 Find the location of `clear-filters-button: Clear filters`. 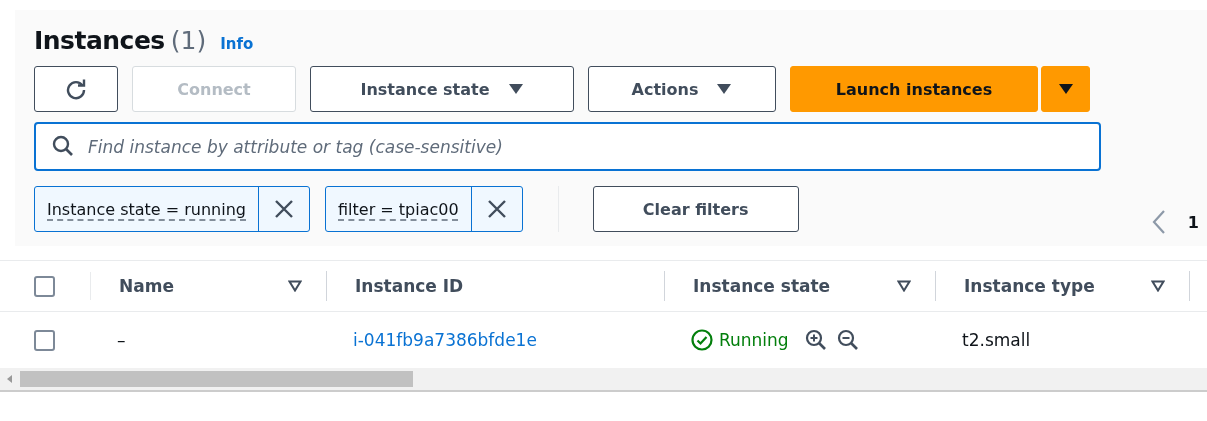

clear-filters-button: Clear filters is located at coordinates (695, 209).